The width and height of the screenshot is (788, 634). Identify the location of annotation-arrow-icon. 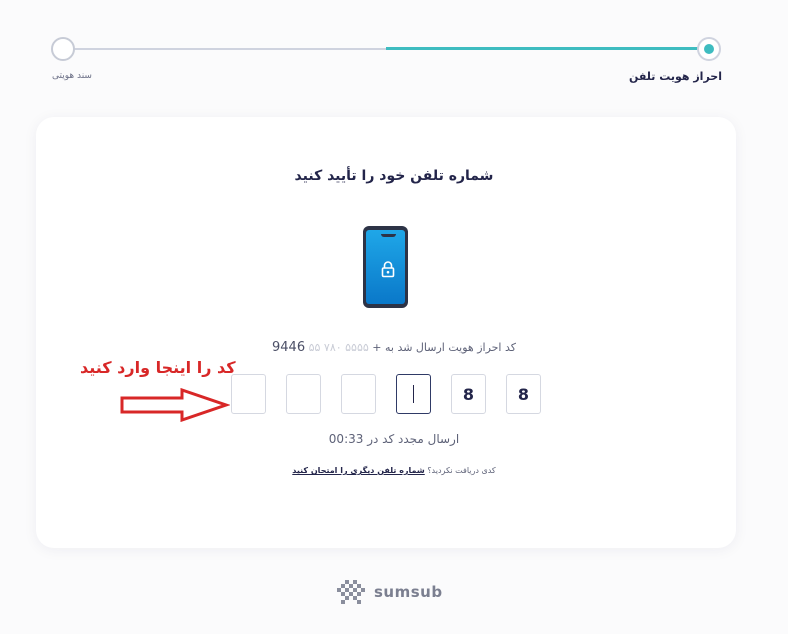
(175, 405).